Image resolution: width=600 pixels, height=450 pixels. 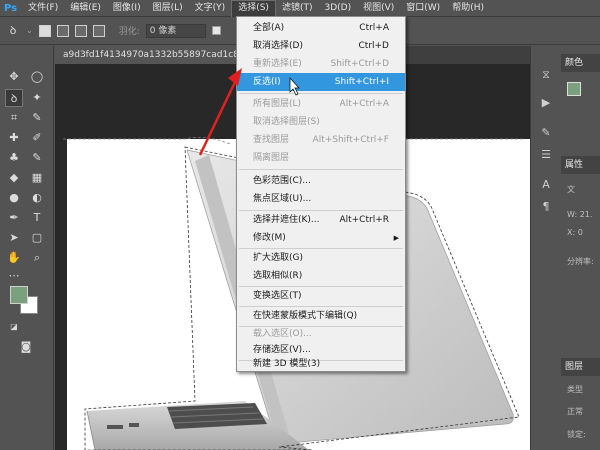 What do you see at coordinates (278, 46) in the screenshot?
I see `label: 取消选择(D)` at bounding box center [278, 46].